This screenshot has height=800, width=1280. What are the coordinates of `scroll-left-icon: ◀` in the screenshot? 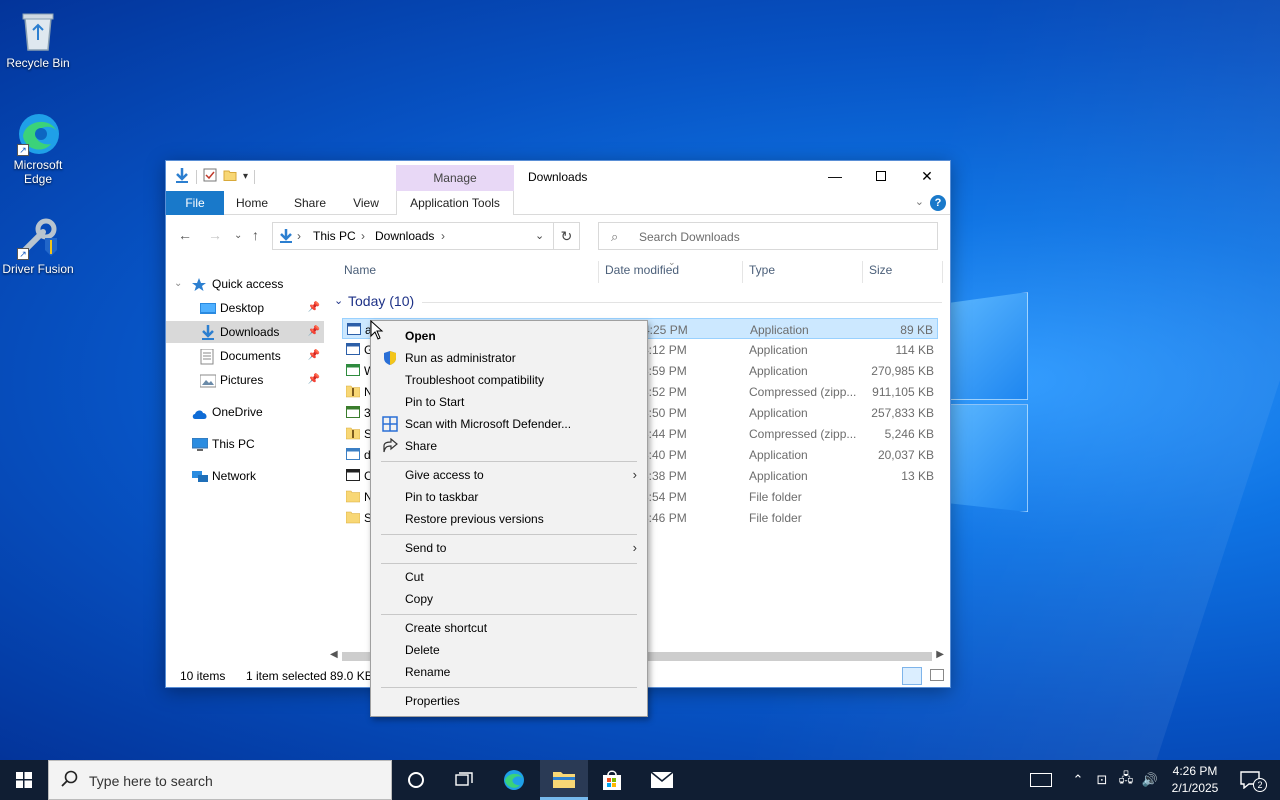 It's located at (334, 654).